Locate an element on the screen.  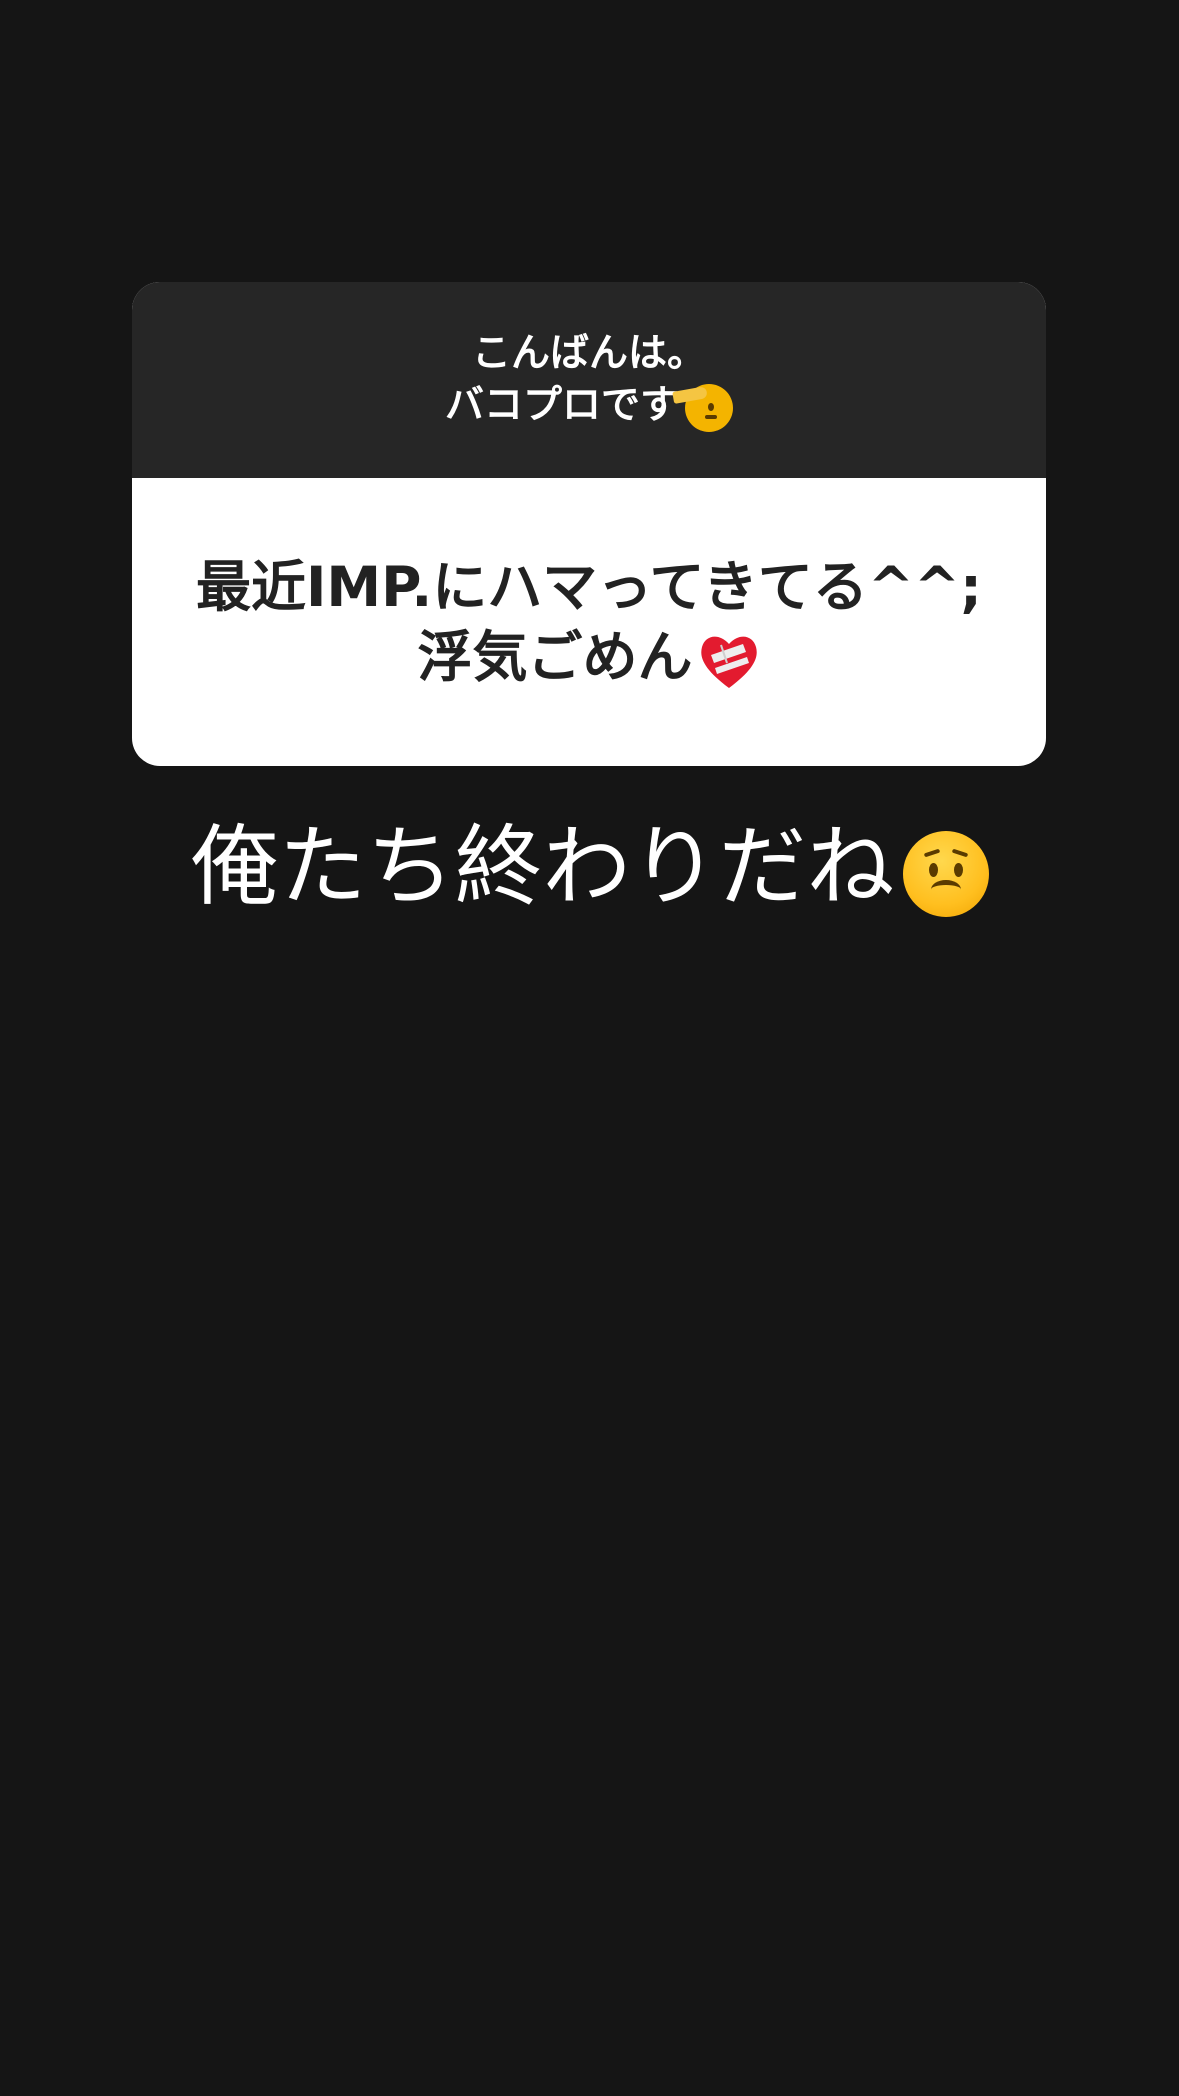
answer-line-2: 浮気ごめん is located at coordinates (555, 657).